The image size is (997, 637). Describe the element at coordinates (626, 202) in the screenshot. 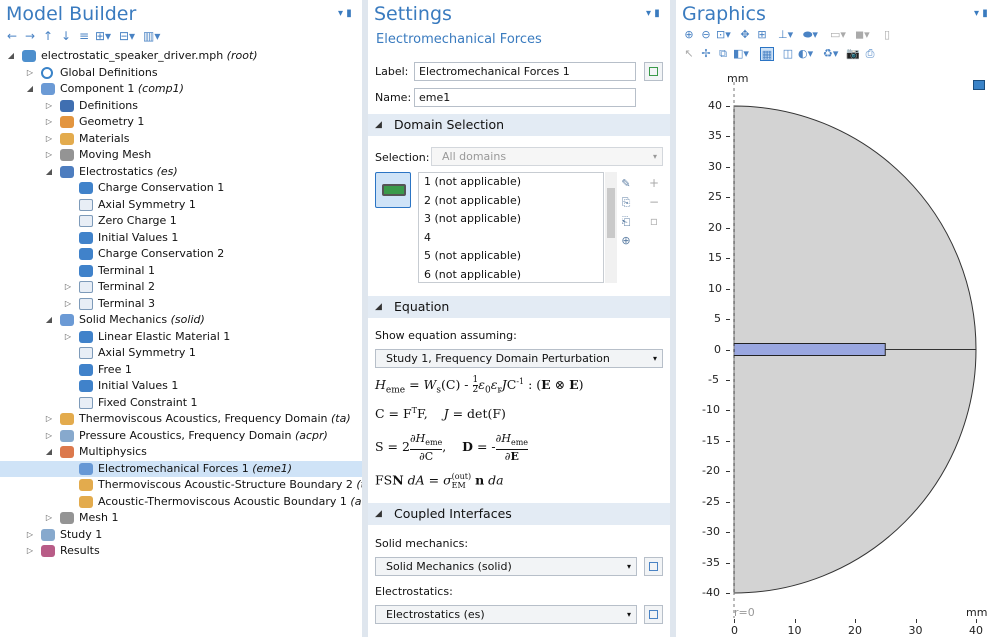

I see `copy-selection-icon: ⎘` at that location.